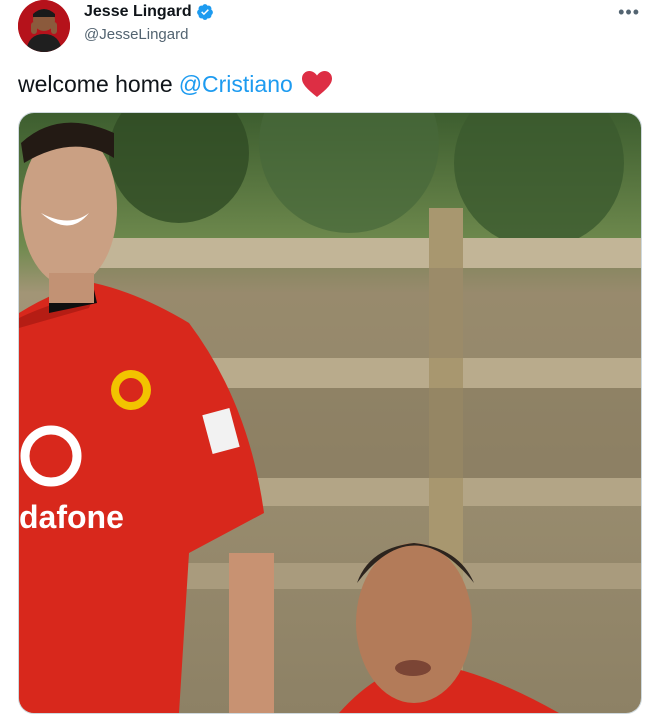  I want to click on mention-link: @Cristiano, so click(236, 84).